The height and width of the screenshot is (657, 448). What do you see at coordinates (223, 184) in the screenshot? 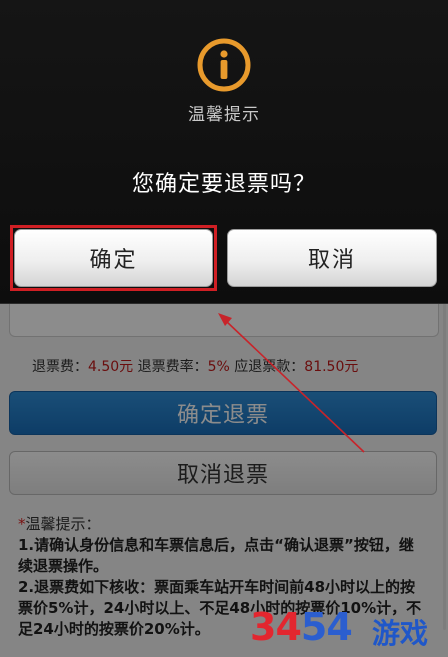
I see `dialog-message: 您确定要退票吗？` at bounding box center [223, 184].